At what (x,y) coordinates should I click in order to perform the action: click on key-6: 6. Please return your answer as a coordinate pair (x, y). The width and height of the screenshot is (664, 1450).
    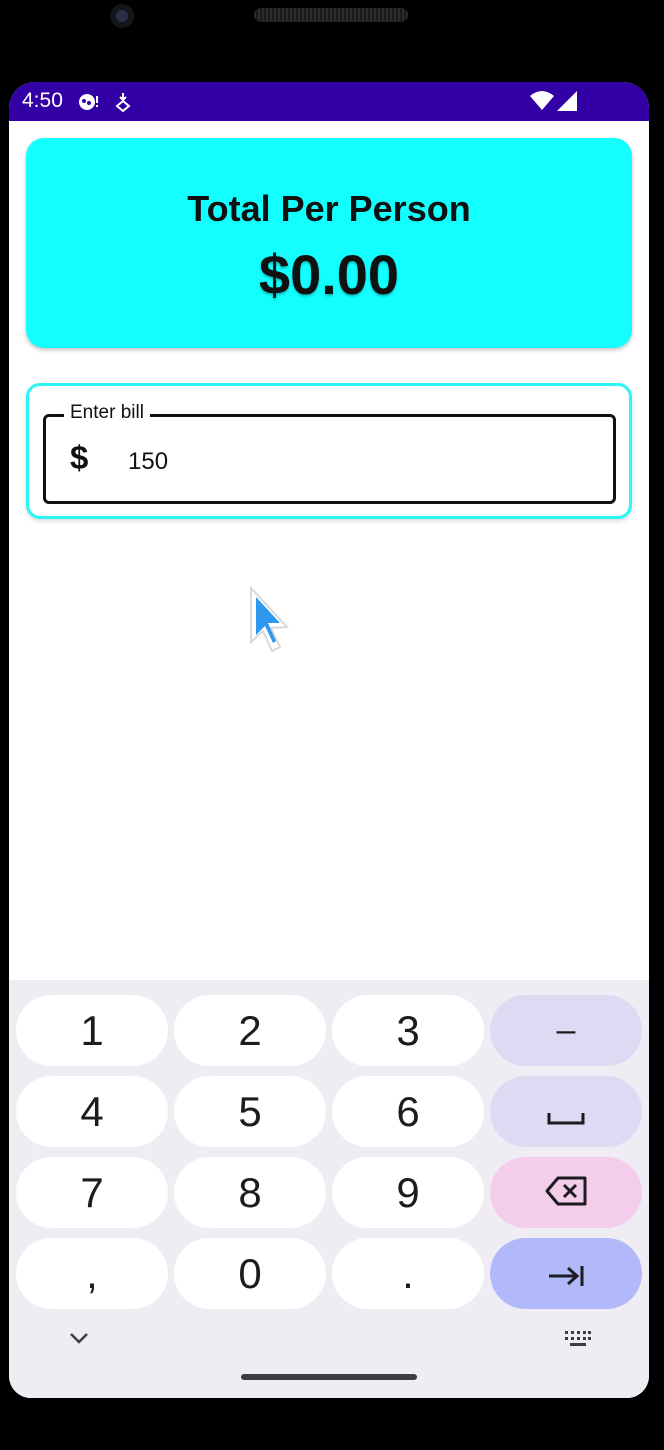
    Looking at the image, I should click on (408, 1111).